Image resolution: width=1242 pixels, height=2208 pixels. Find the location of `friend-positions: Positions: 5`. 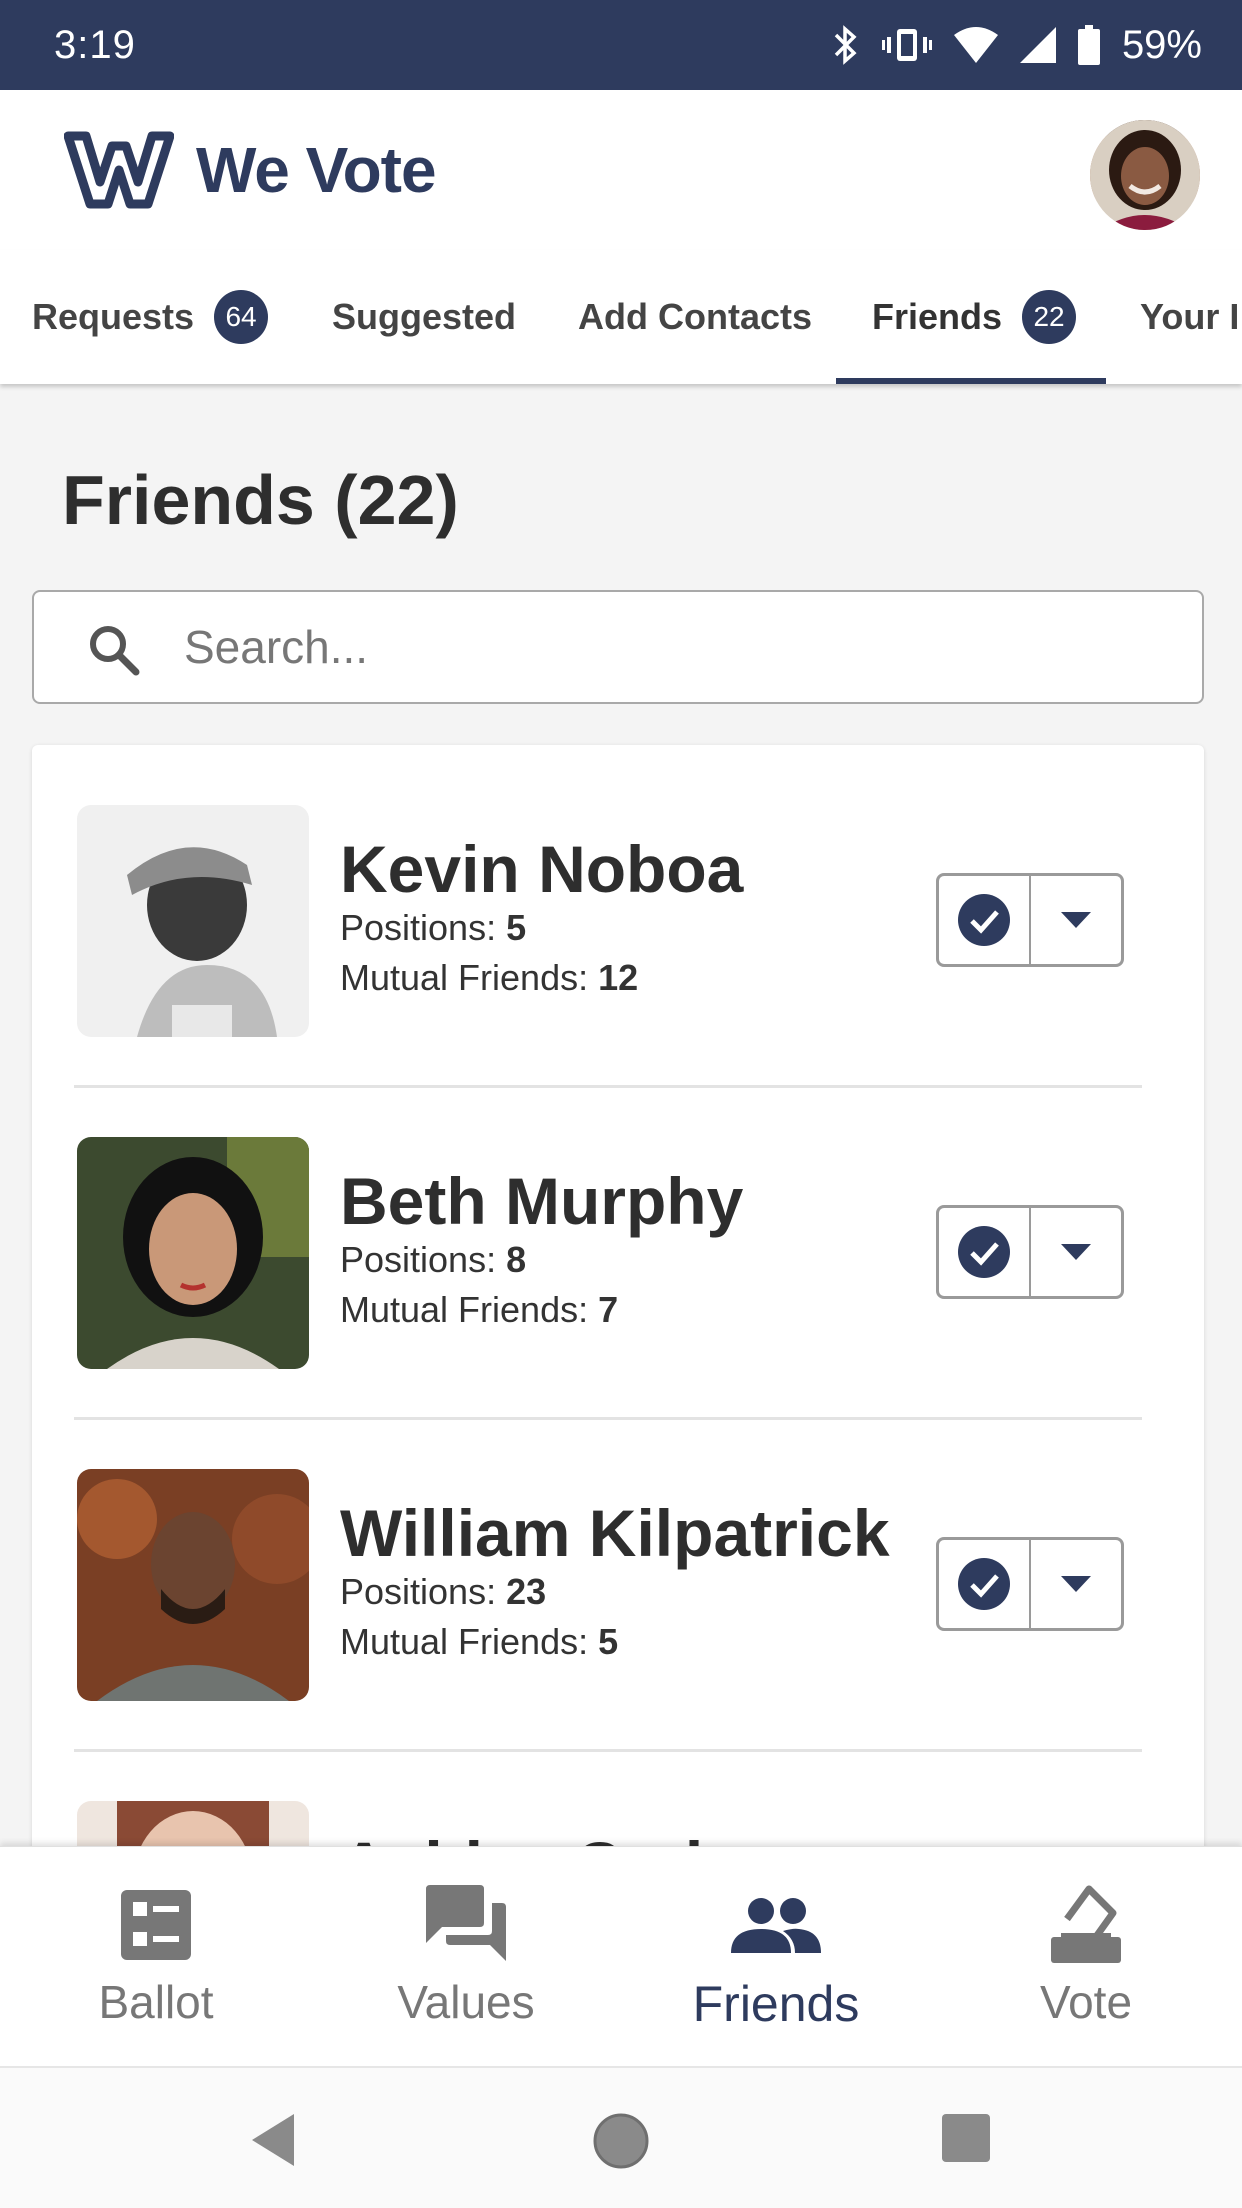

friend-positions: Positions: 5 is located at coordinates (433, 928).